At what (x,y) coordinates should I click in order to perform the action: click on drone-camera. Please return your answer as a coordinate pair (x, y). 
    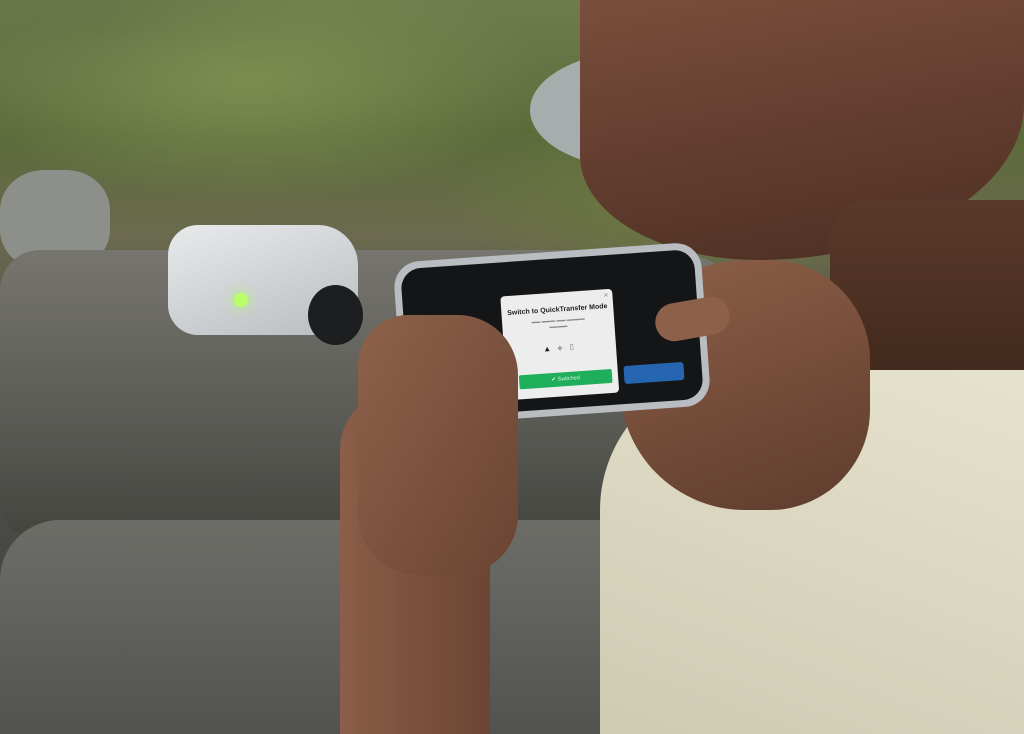
    Looking at the image, I should click on (335, 315).